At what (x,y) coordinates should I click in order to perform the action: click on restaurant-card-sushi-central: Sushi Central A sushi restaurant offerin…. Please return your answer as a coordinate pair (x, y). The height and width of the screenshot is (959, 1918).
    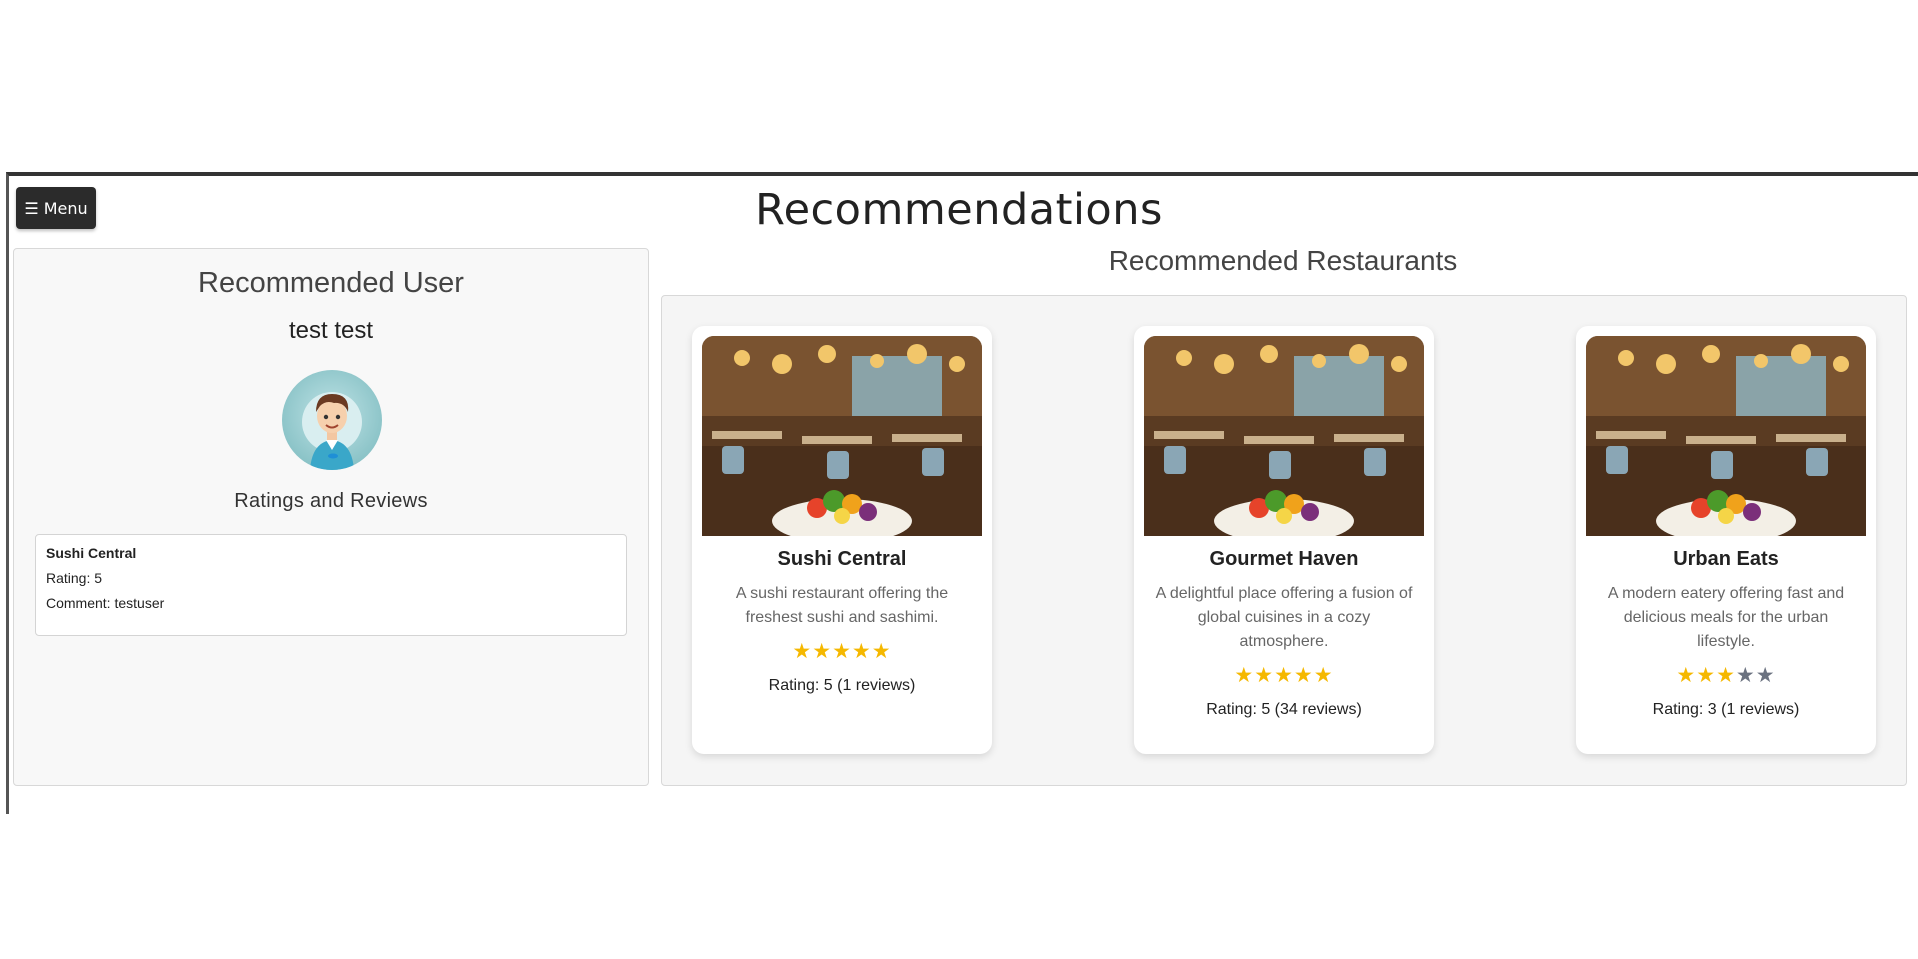
    Looking at the image, I should click on (842, 540).